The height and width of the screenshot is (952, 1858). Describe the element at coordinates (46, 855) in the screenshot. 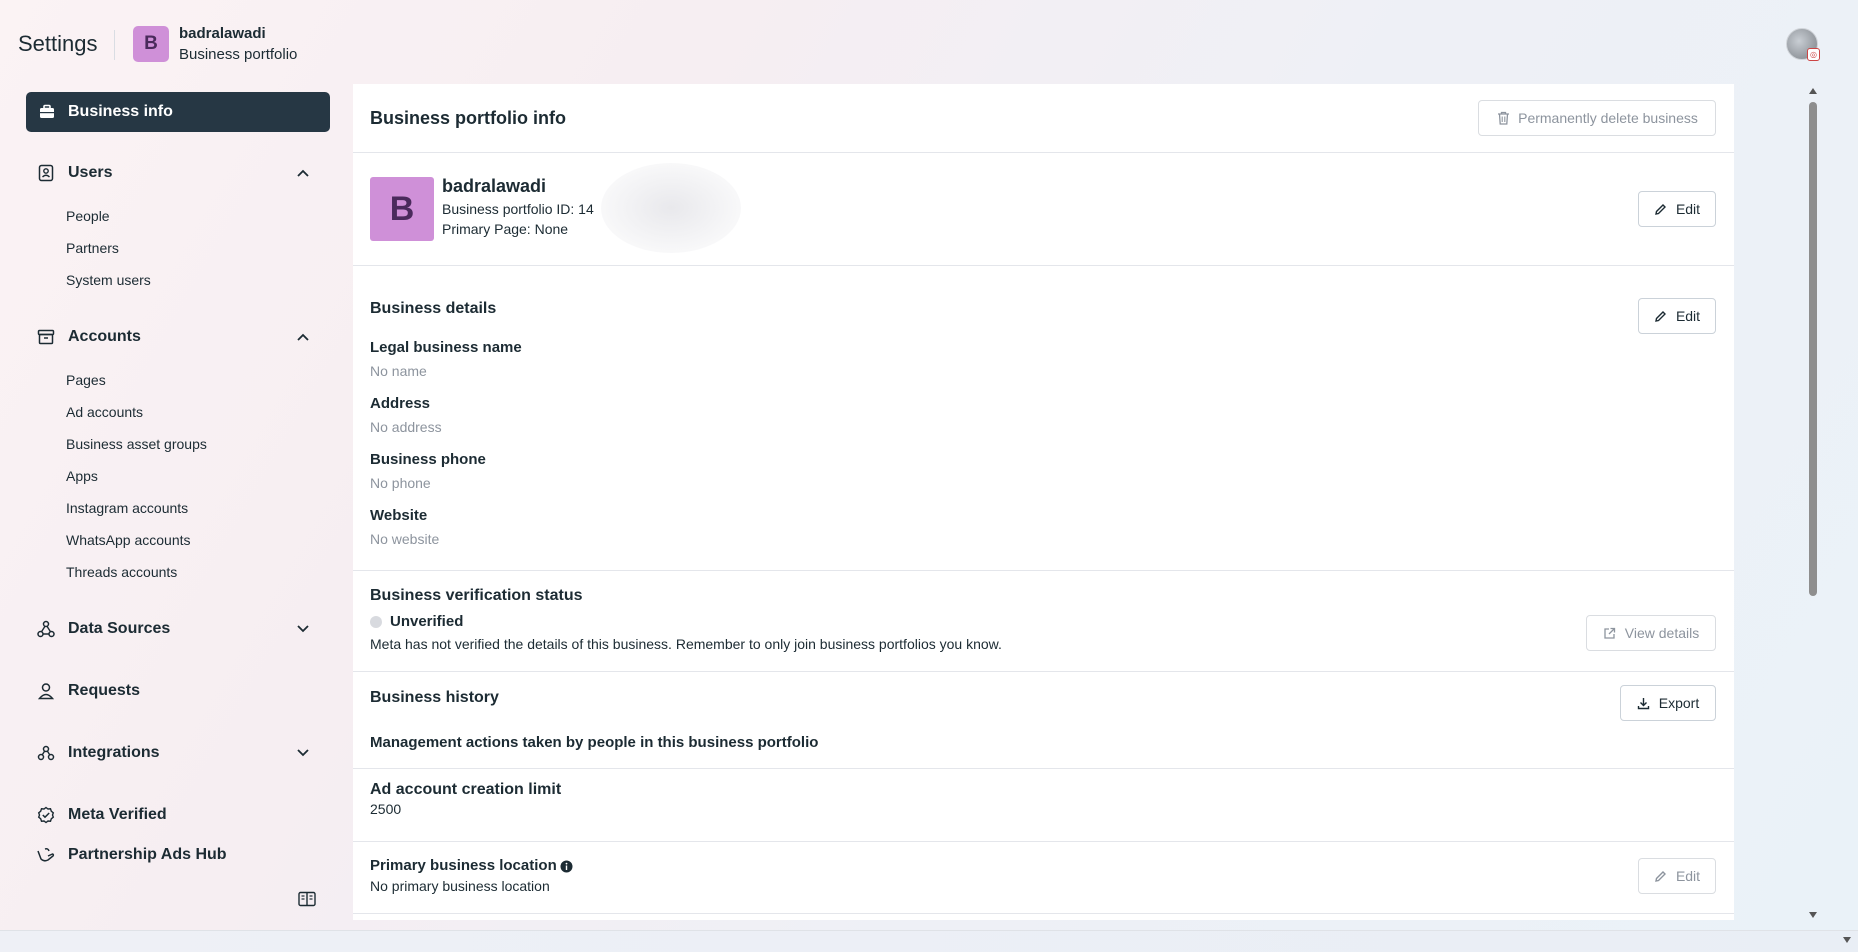

I see `handshake-icon` at that location.